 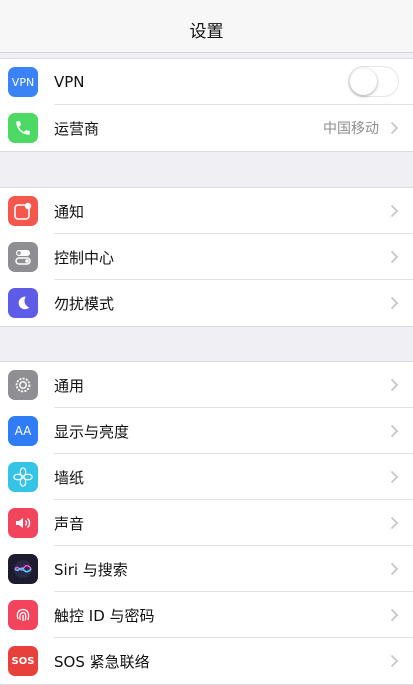 What do you see at coordinates (69, 82) in the screenshot?
I see `settings-row-label: VPN` at bounding box center [69, 82].